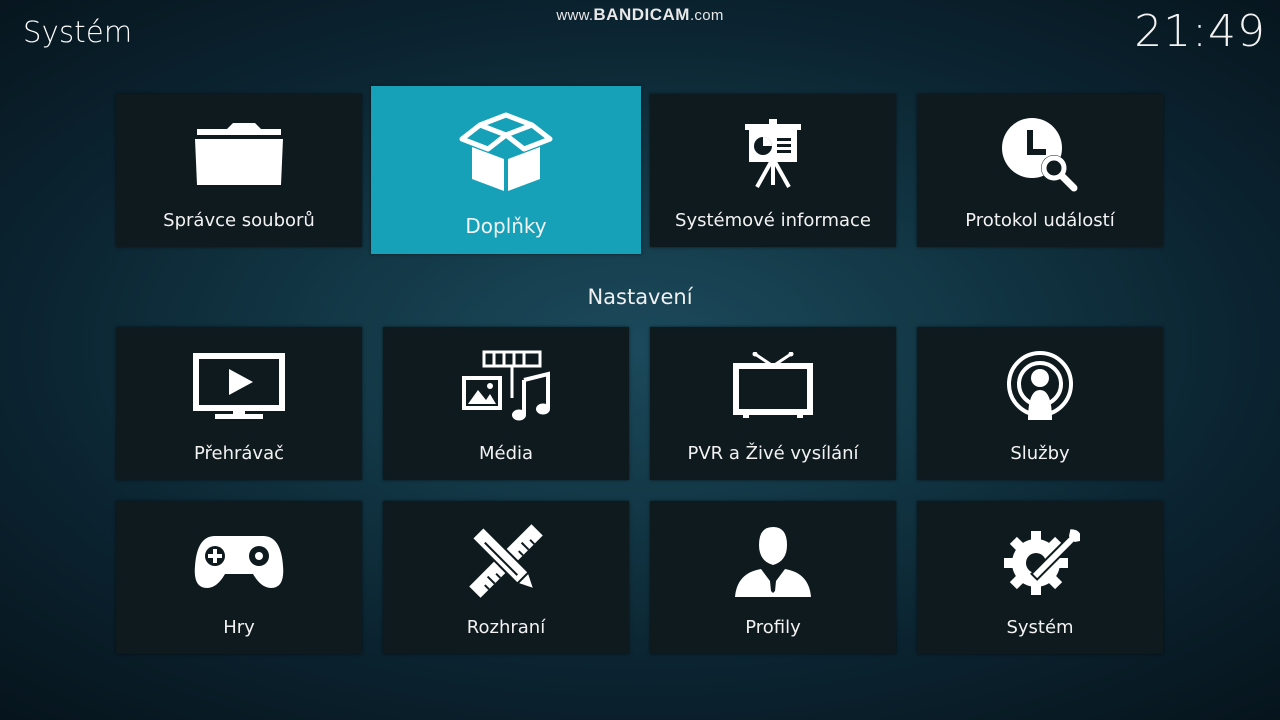  What do you see at coordinates (239, 453) in the screenshot?
I see `tile-label: Přehrávač` at bounding box center [239, 453].